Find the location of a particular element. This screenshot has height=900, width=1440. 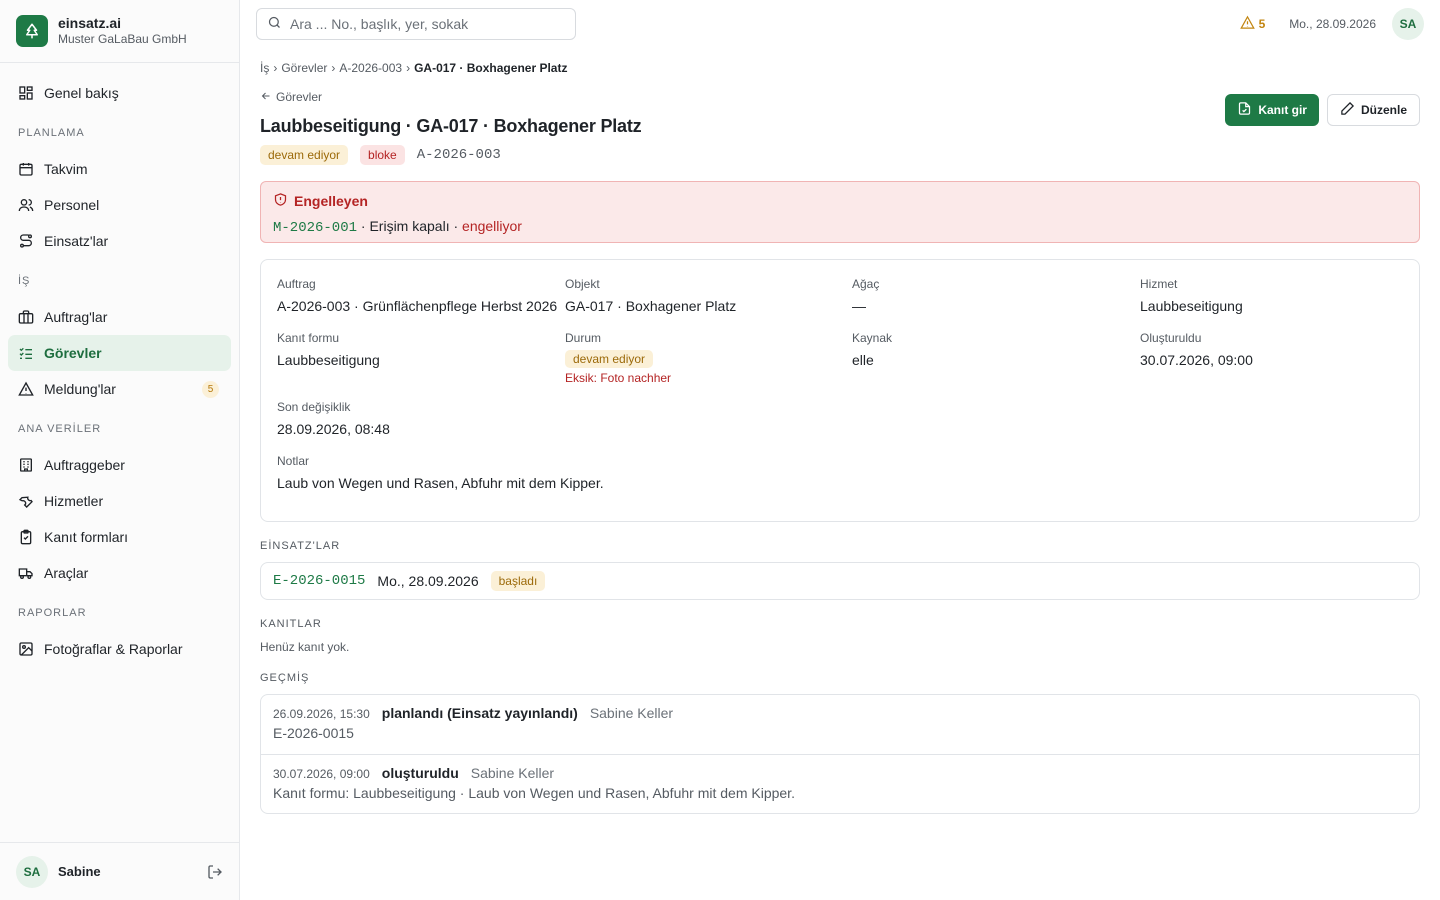

avatar: SA is located at coordinates (32, 871).